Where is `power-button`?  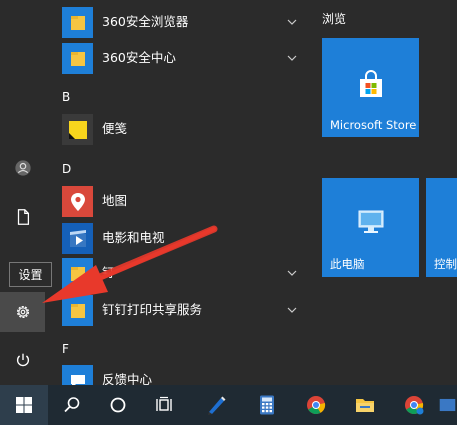 power-button is located at coordinates (22, 360).